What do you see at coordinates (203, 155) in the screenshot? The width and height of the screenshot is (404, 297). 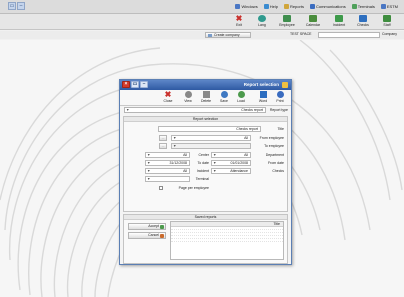 I see `center-label: Center` at bounding box center [203, 155].